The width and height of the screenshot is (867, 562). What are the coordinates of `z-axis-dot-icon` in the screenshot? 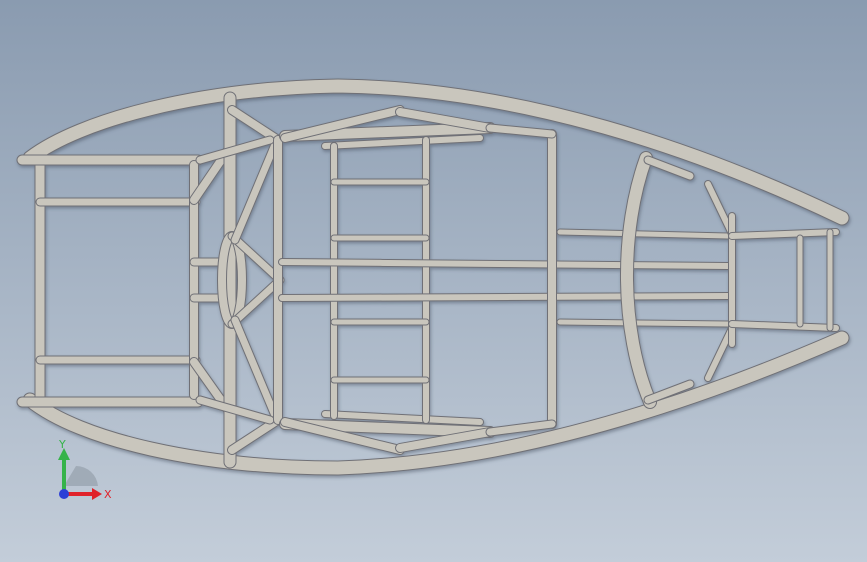 It's located at (64, 494).